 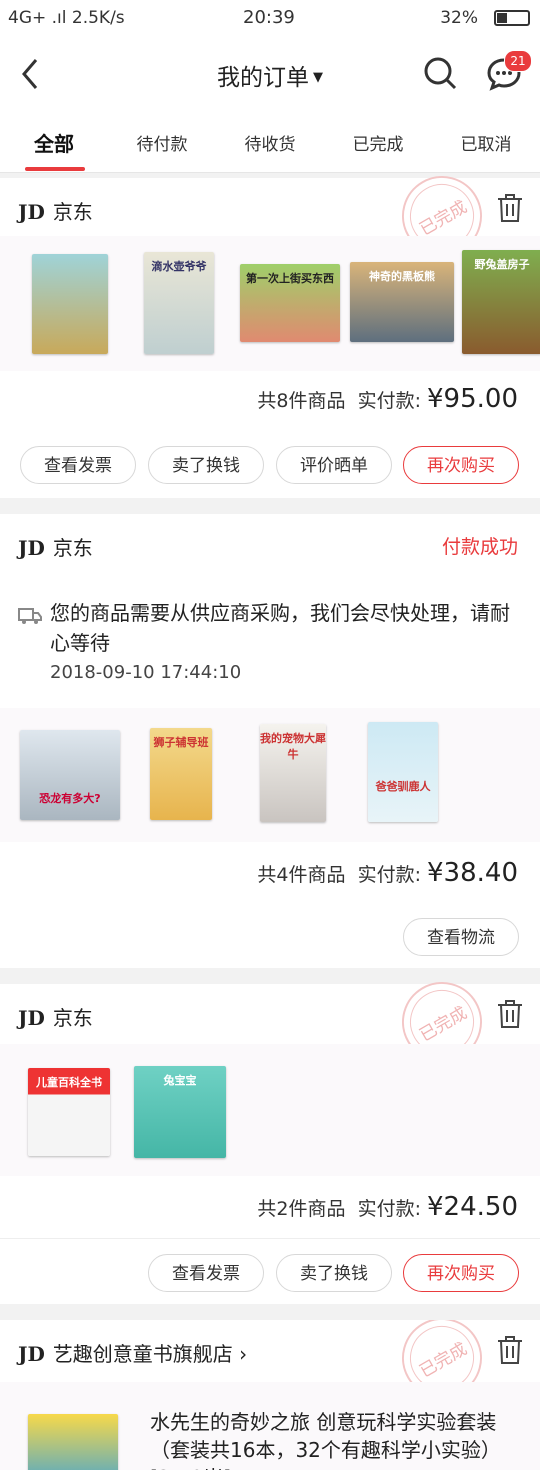 I want to click on status-bar: 4G+ .ıl 2.5K/s 20:39 32%, so click(x=270, y=18).